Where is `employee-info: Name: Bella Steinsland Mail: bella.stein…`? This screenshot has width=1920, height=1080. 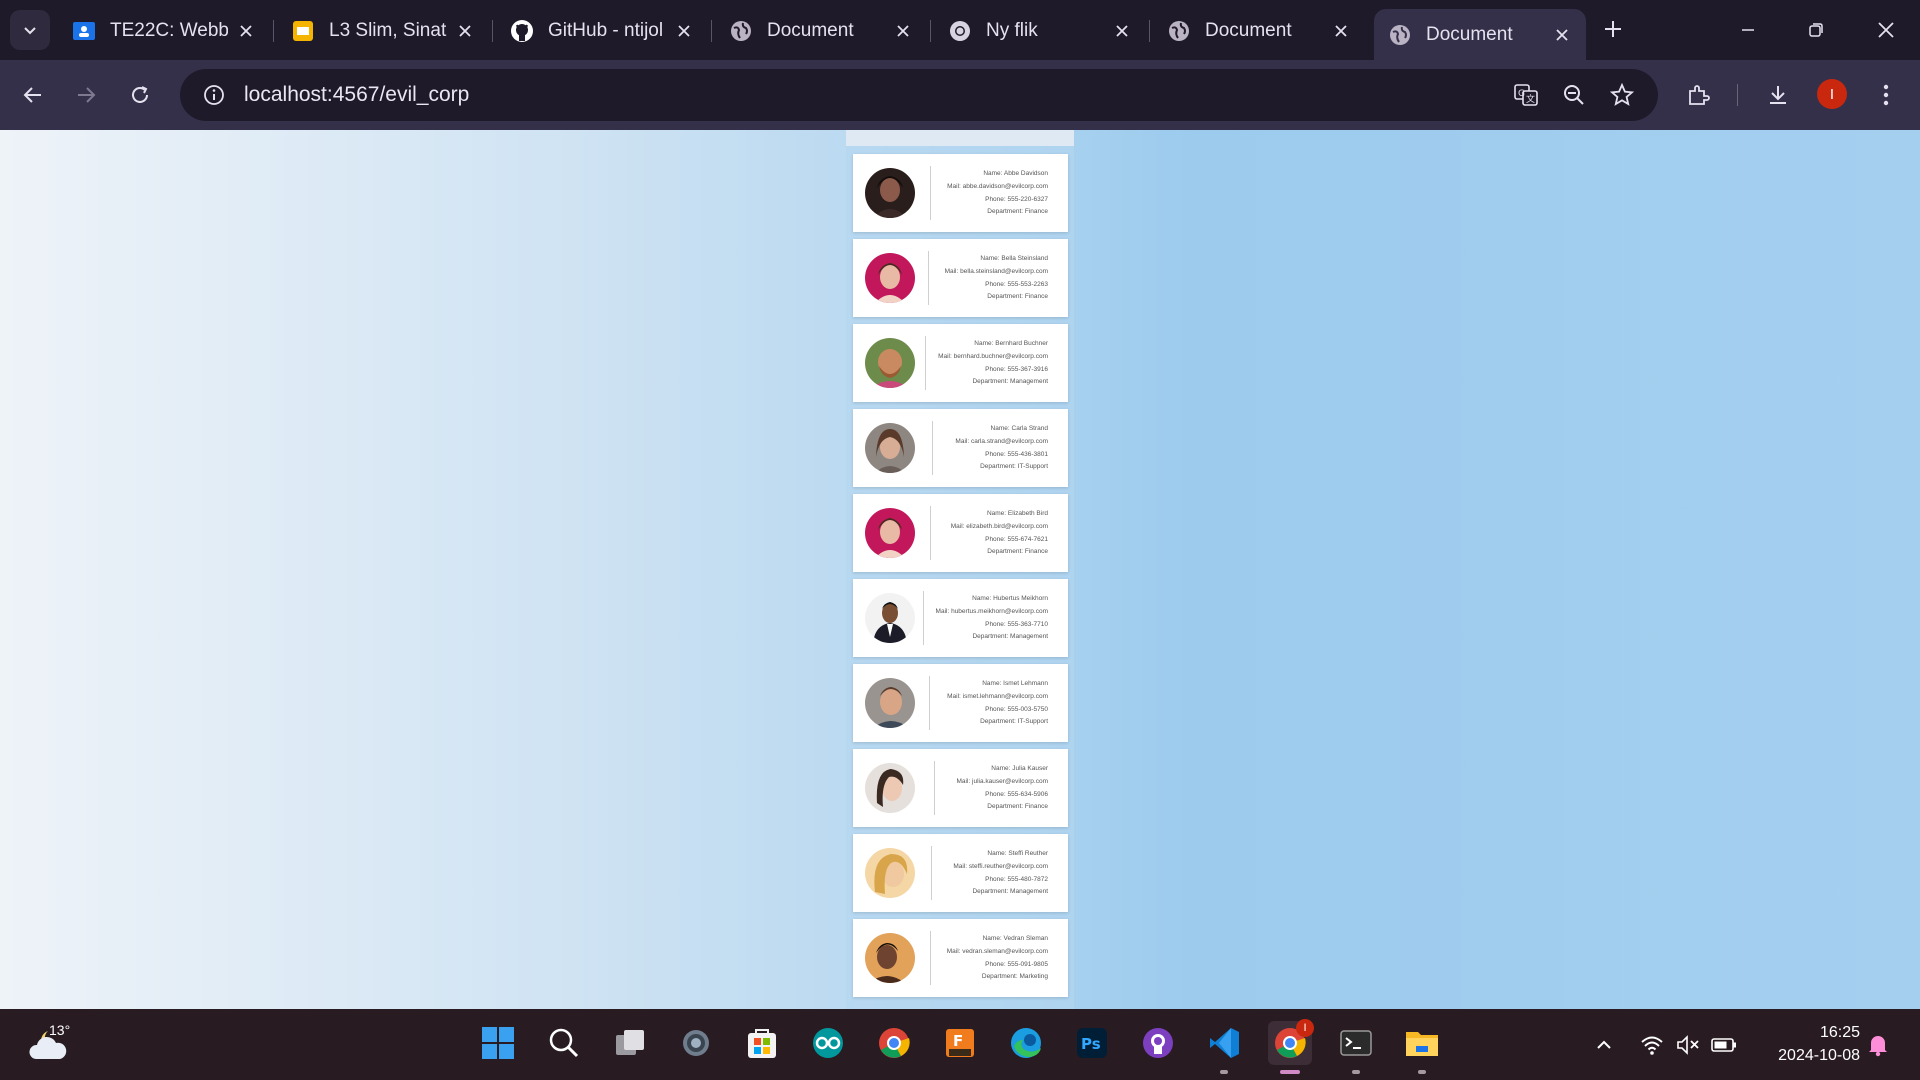
employee-info: Name: Bella Steinsland Mail: bella.stein… is located at coordinates (996, 278).